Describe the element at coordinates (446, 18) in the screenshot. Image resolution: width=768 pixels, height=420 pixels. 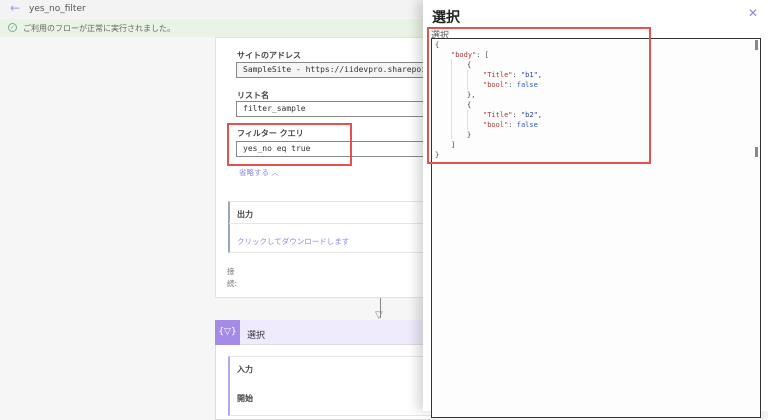
I see `panel-title: 選択` at that location.